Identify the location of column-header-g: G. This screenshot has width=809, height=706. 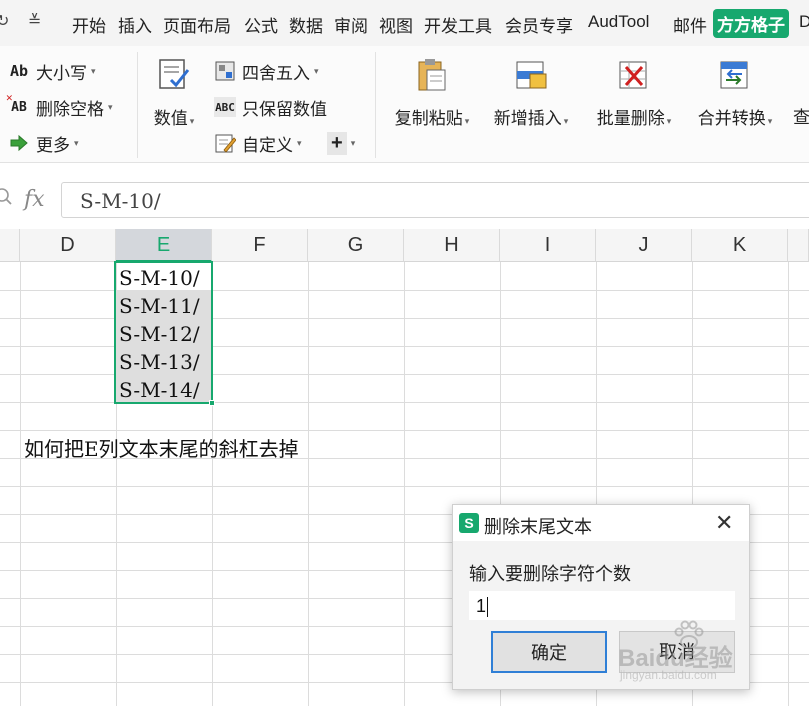
(356, 245).